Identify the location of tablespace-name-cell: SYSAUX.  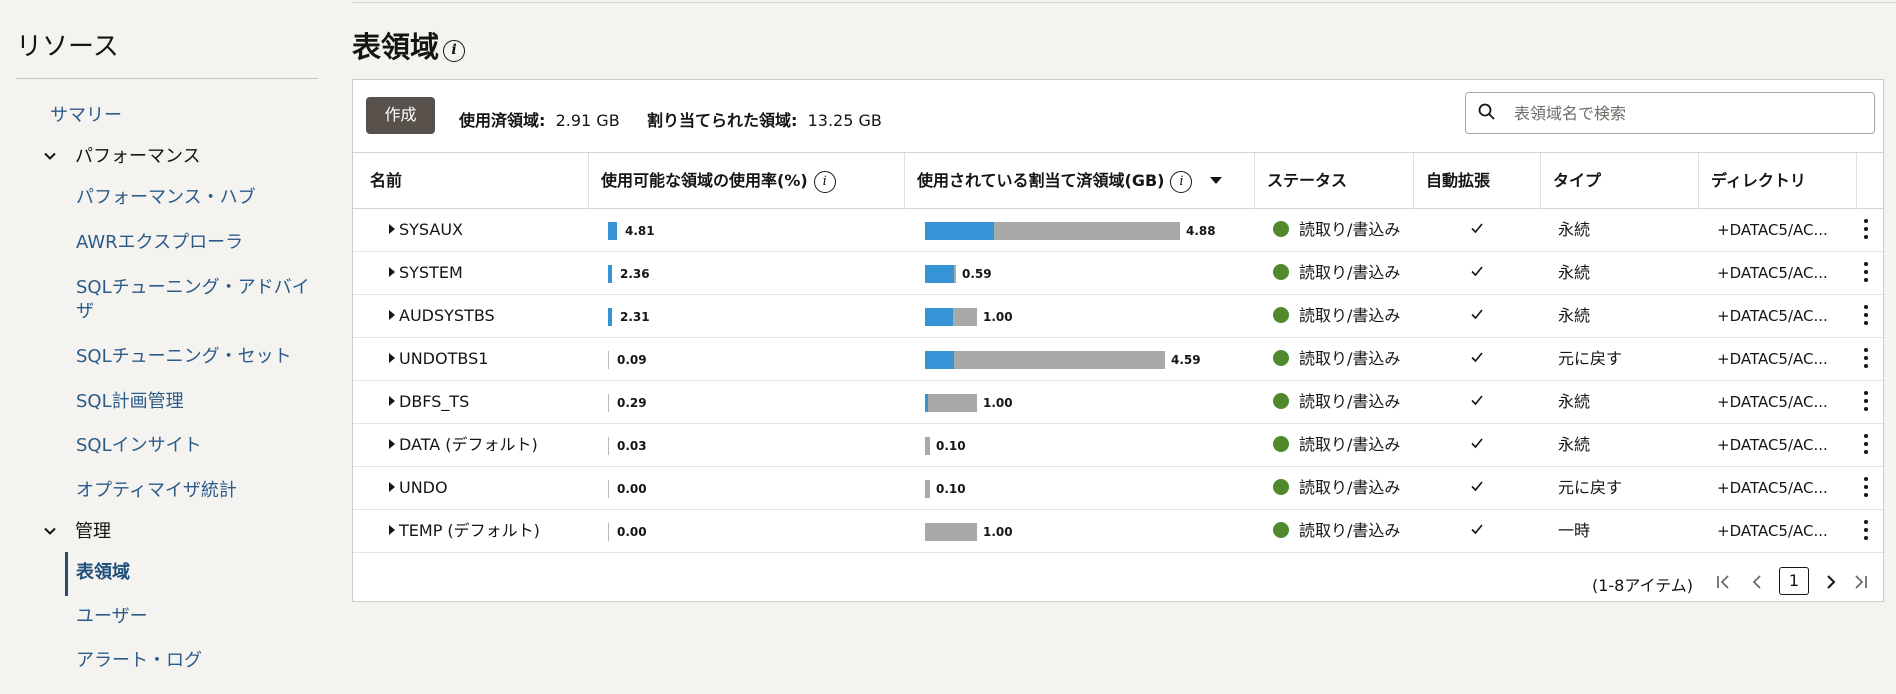
(426, 230).